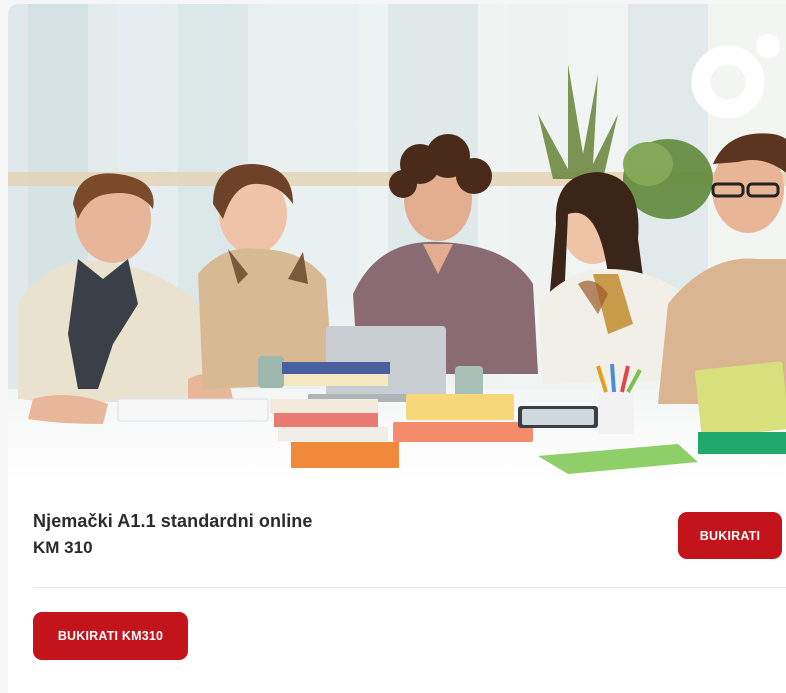 The width and height of the screenshot is (786, 693). Describe the element at coordinates (110, 636) in the screenshot. I see `book-with-price-button: BUKIRATI KM310` at that location.